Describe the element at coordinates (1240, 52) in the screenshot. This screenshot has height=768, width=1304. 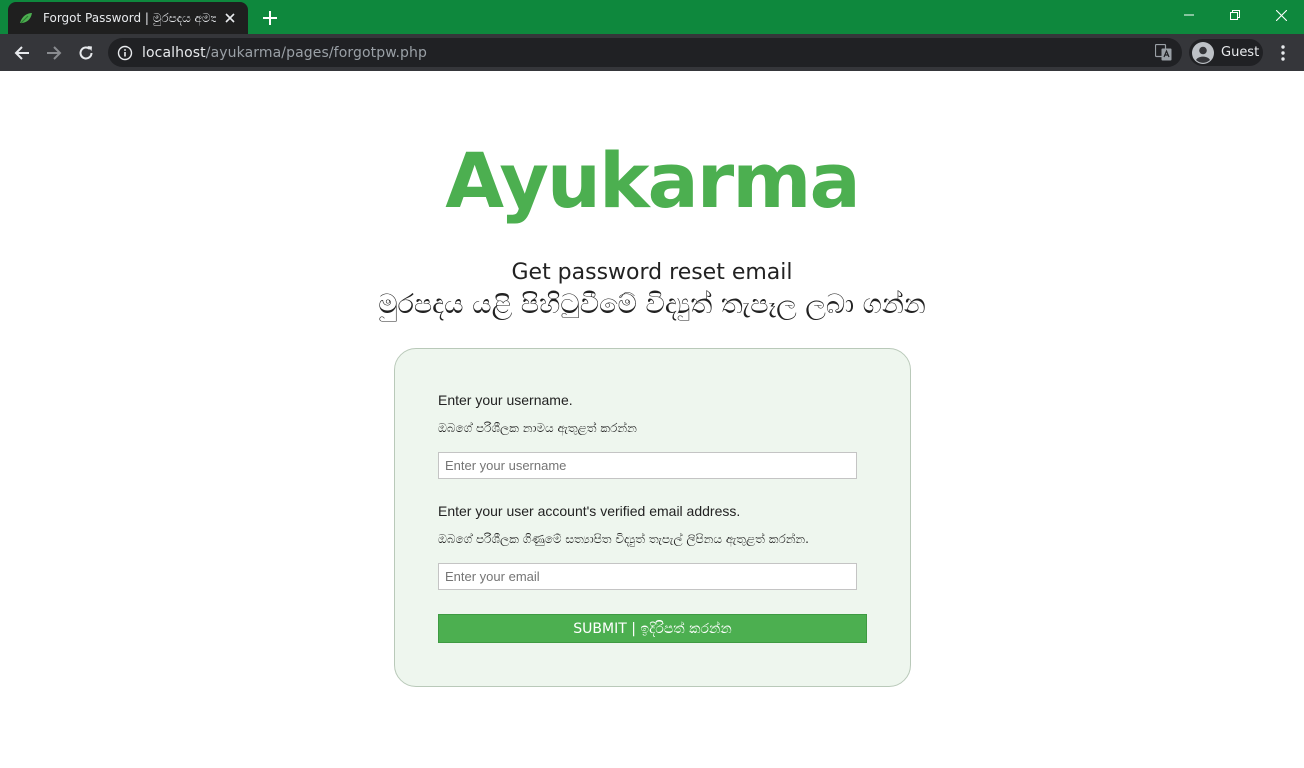
I see `profile-label: Guest` at that location.